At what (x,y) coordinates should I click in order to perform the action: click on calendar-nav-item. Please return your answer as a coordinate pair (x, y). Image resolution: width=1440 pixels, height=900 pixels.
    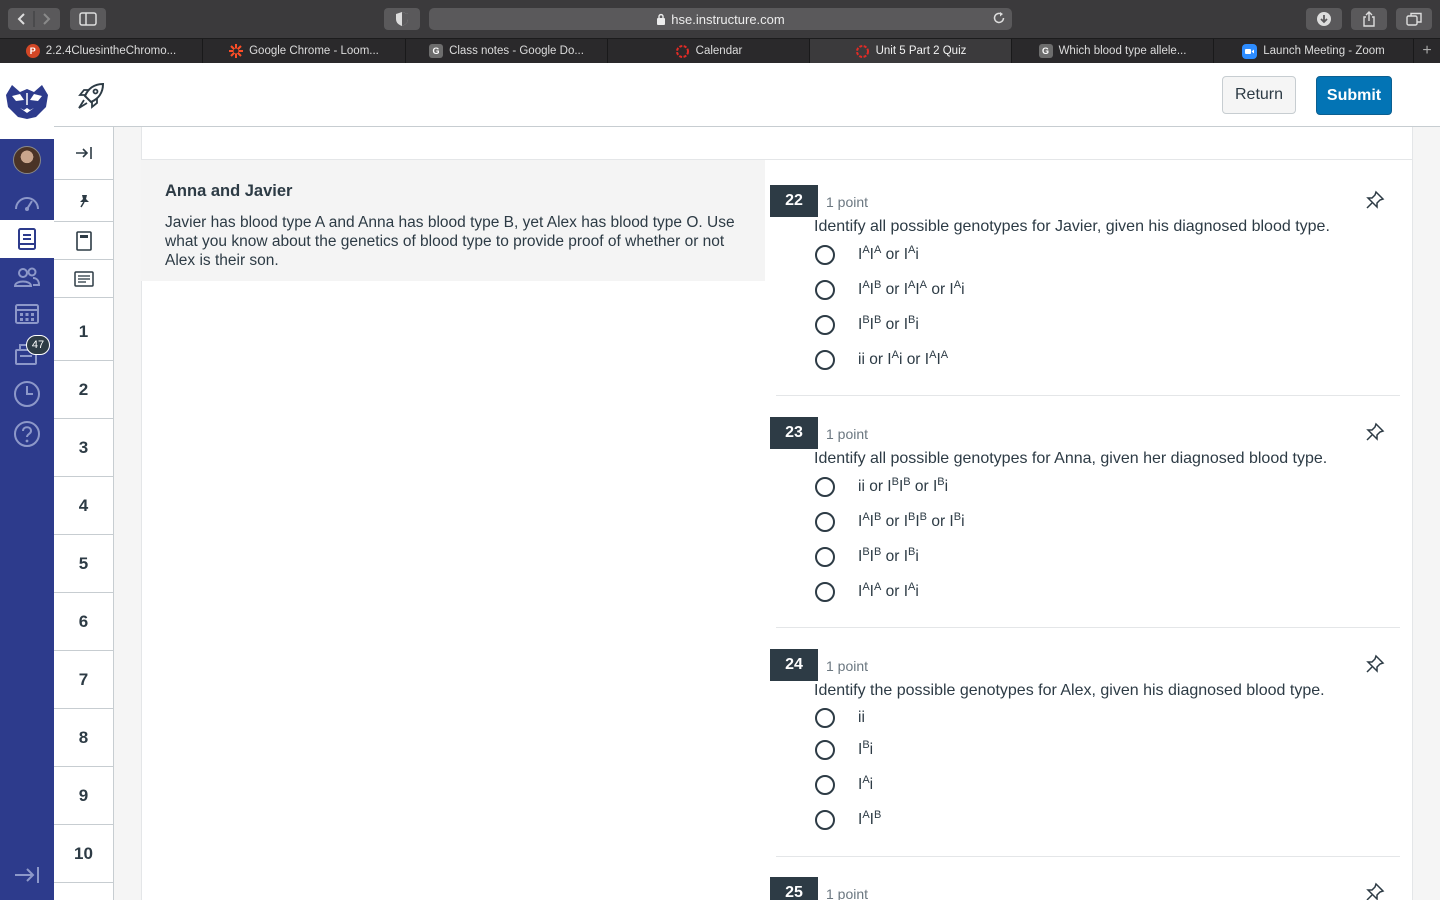
    Looking at the image, I should click on (27, 313).